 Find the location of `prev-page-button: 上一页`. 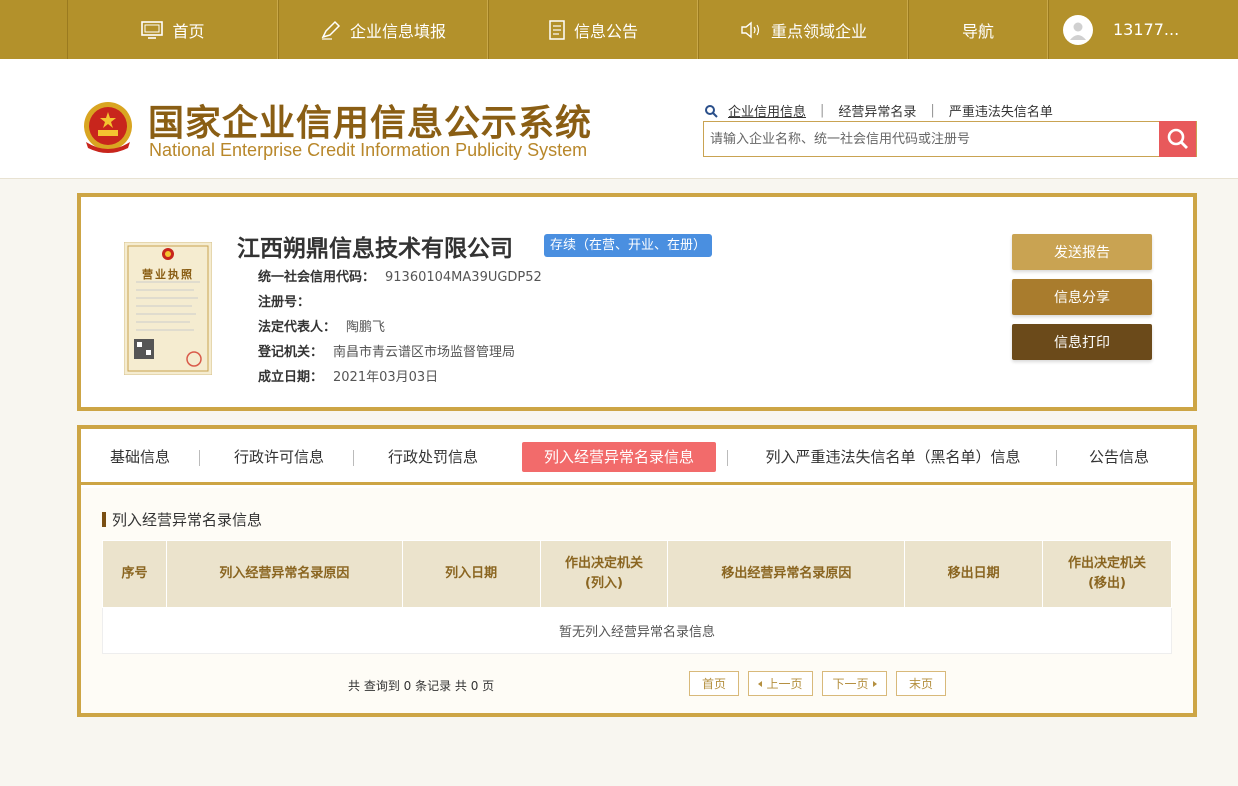

prev-page-button: 上一页 is located at coordinates (780, 683).